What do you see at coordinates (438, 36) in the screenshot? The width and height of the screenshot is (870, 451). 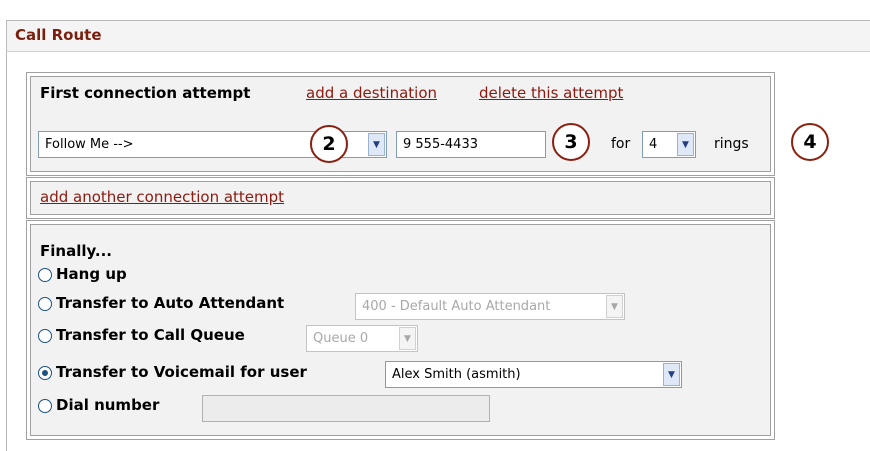 I see `panel-header: Call Route` at bounding box center [438, 36].